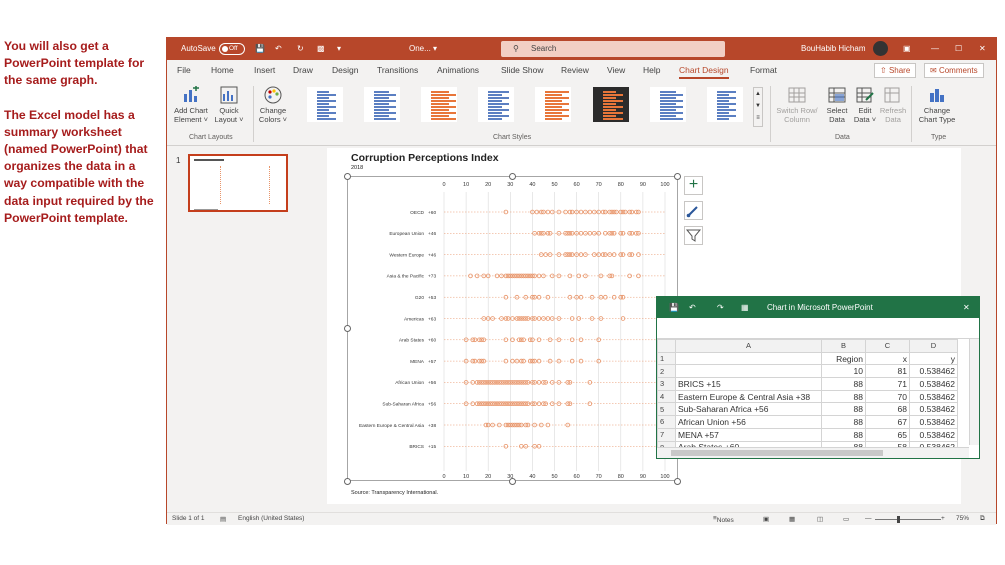  Describe the element at coordinates (843, 346) in the screenshot. I see `column-header: B` at that location.